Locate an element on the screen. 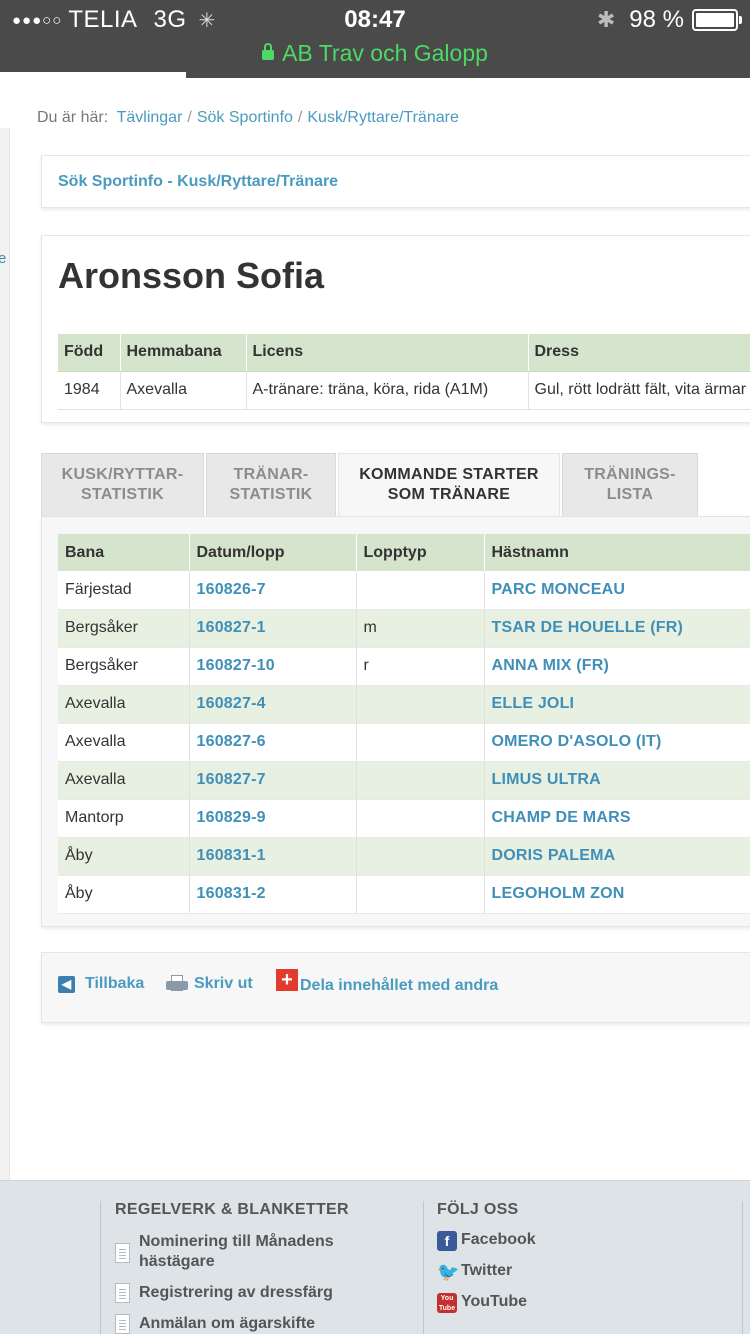 The height and width of the screenshot is (1334, 750). table-row: Mantorp 160829-9 CHAMP DE MARS is located at coordinates (404, 818).